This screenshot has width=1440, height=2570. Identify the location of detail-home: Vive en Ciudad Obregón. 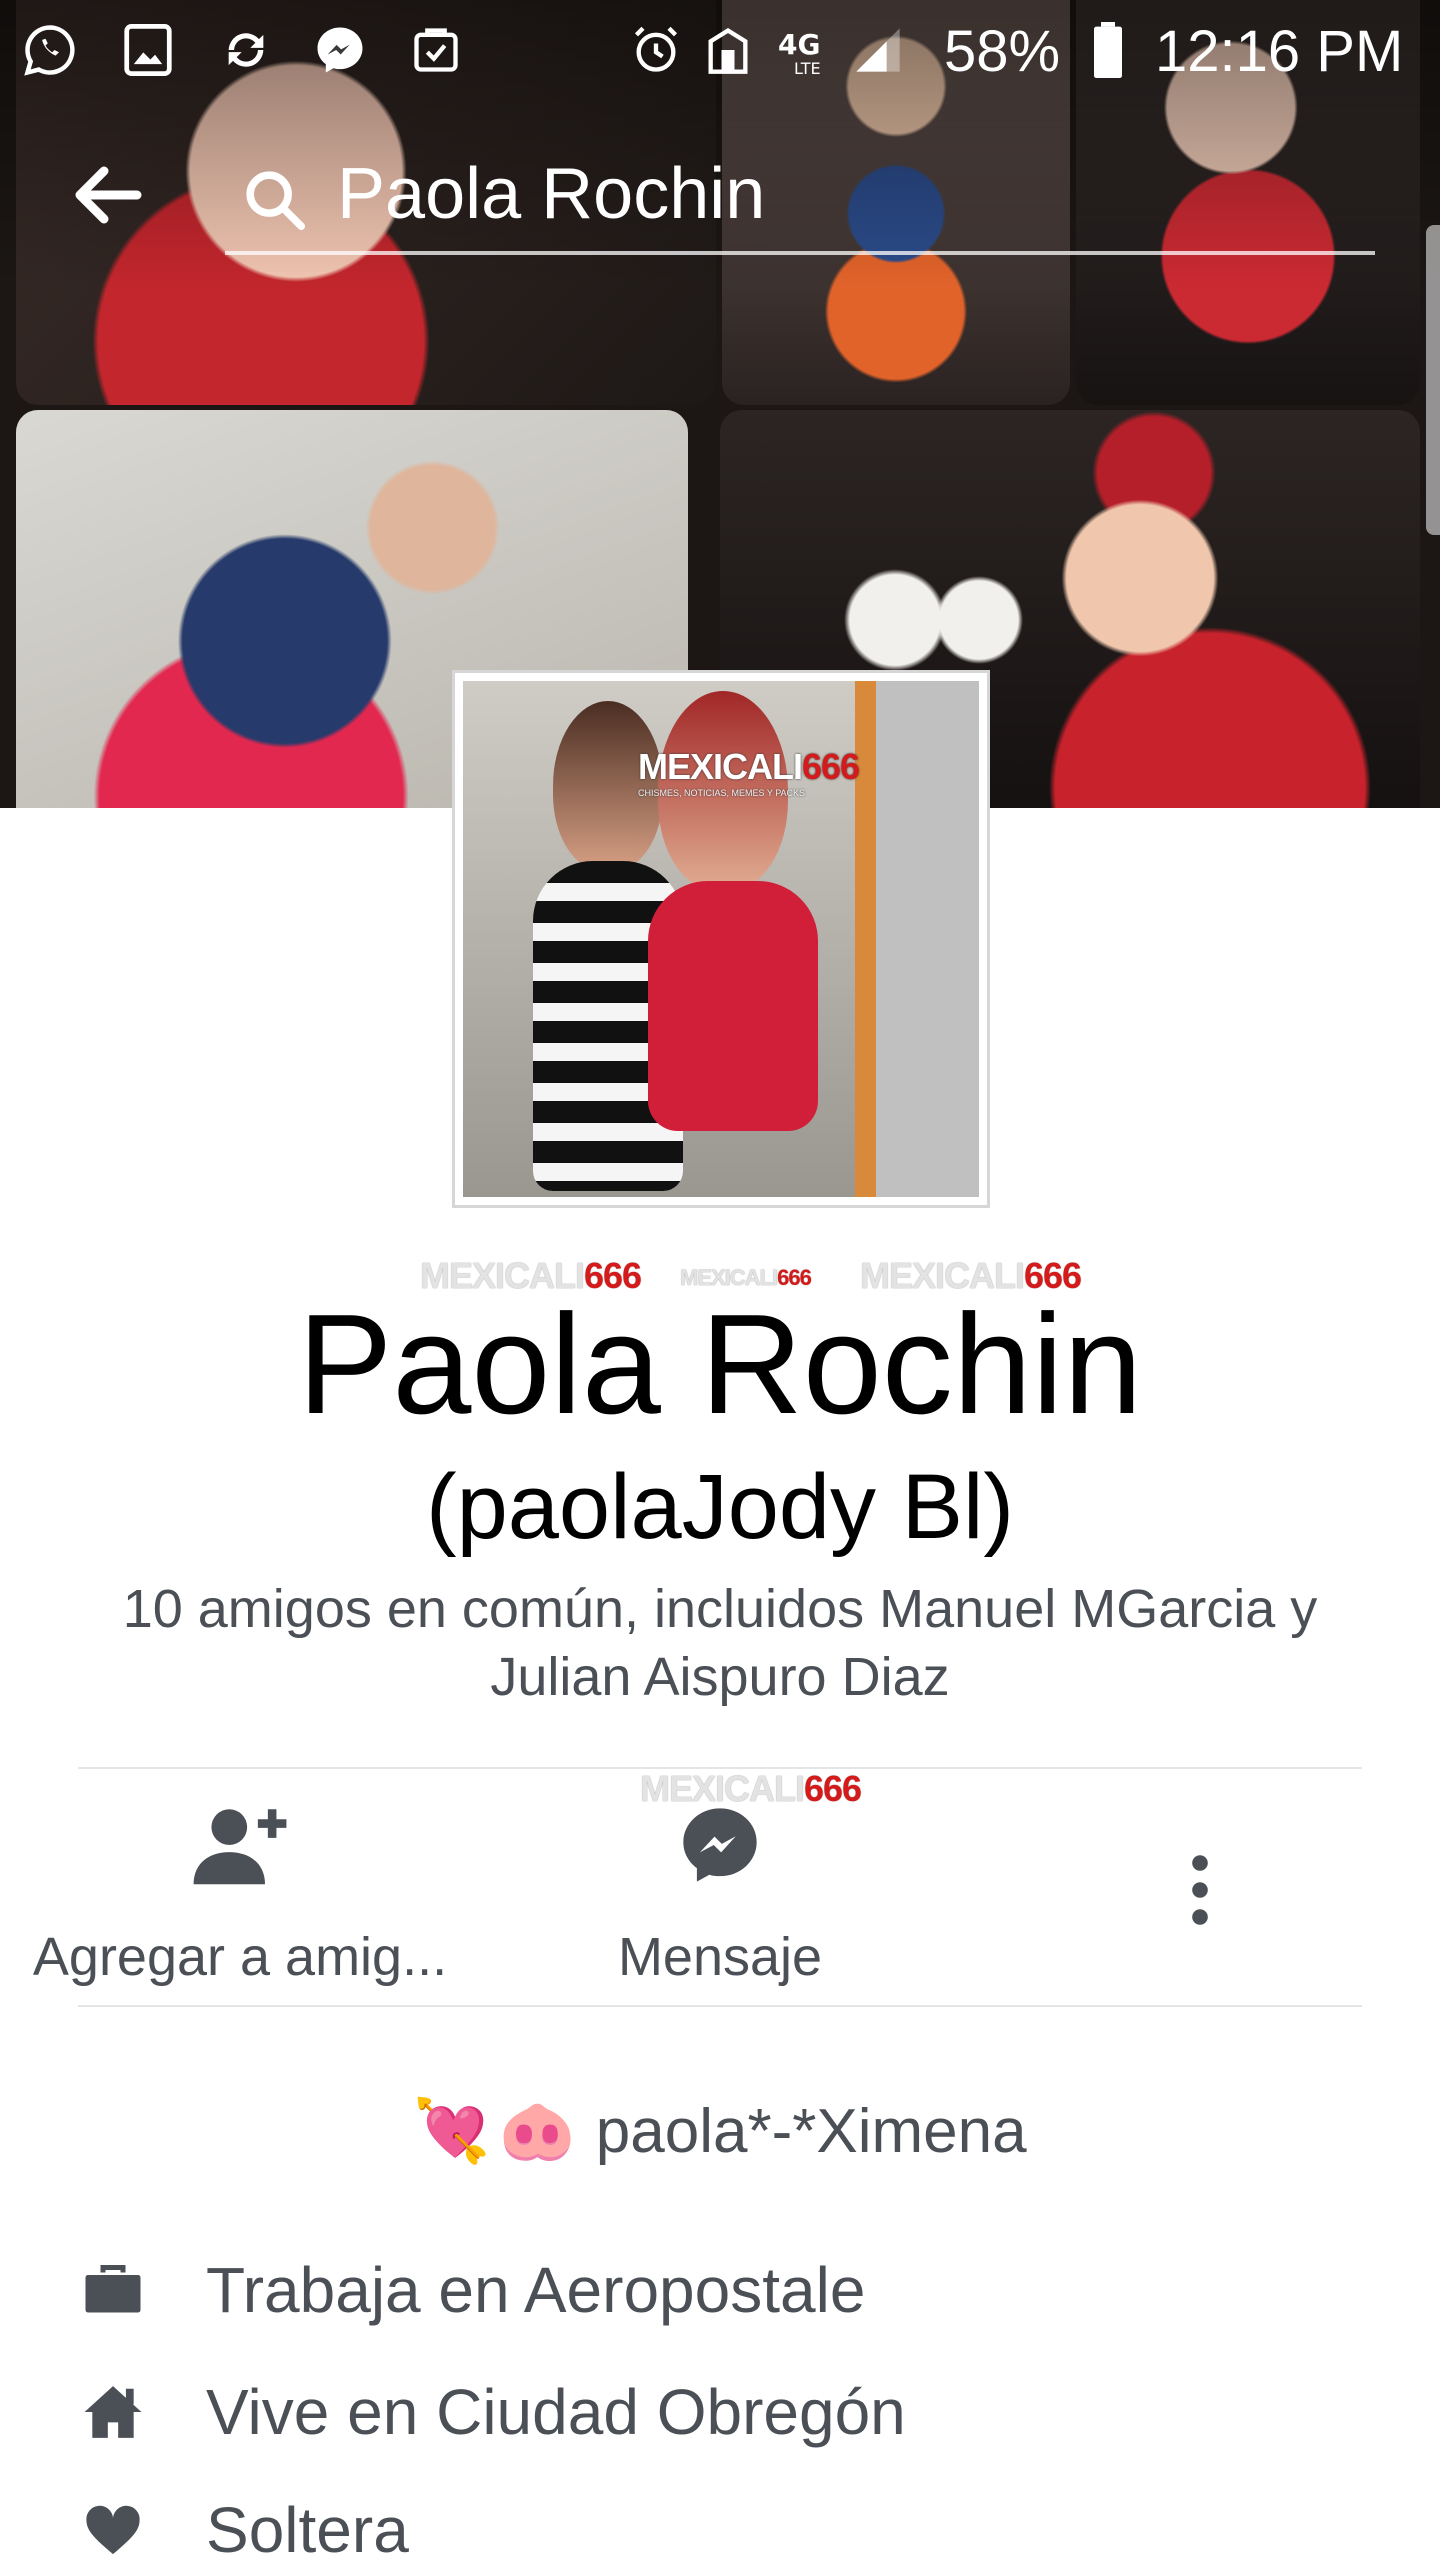
(492, 2412).